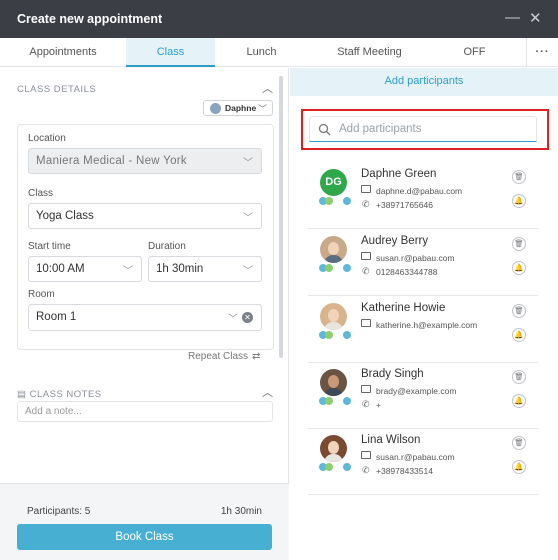  What do you see at coordinates (145, 317) in the screenshot?
I see `room-select: Room 1 ﹀ ✕` at bounding box center [145, 317].